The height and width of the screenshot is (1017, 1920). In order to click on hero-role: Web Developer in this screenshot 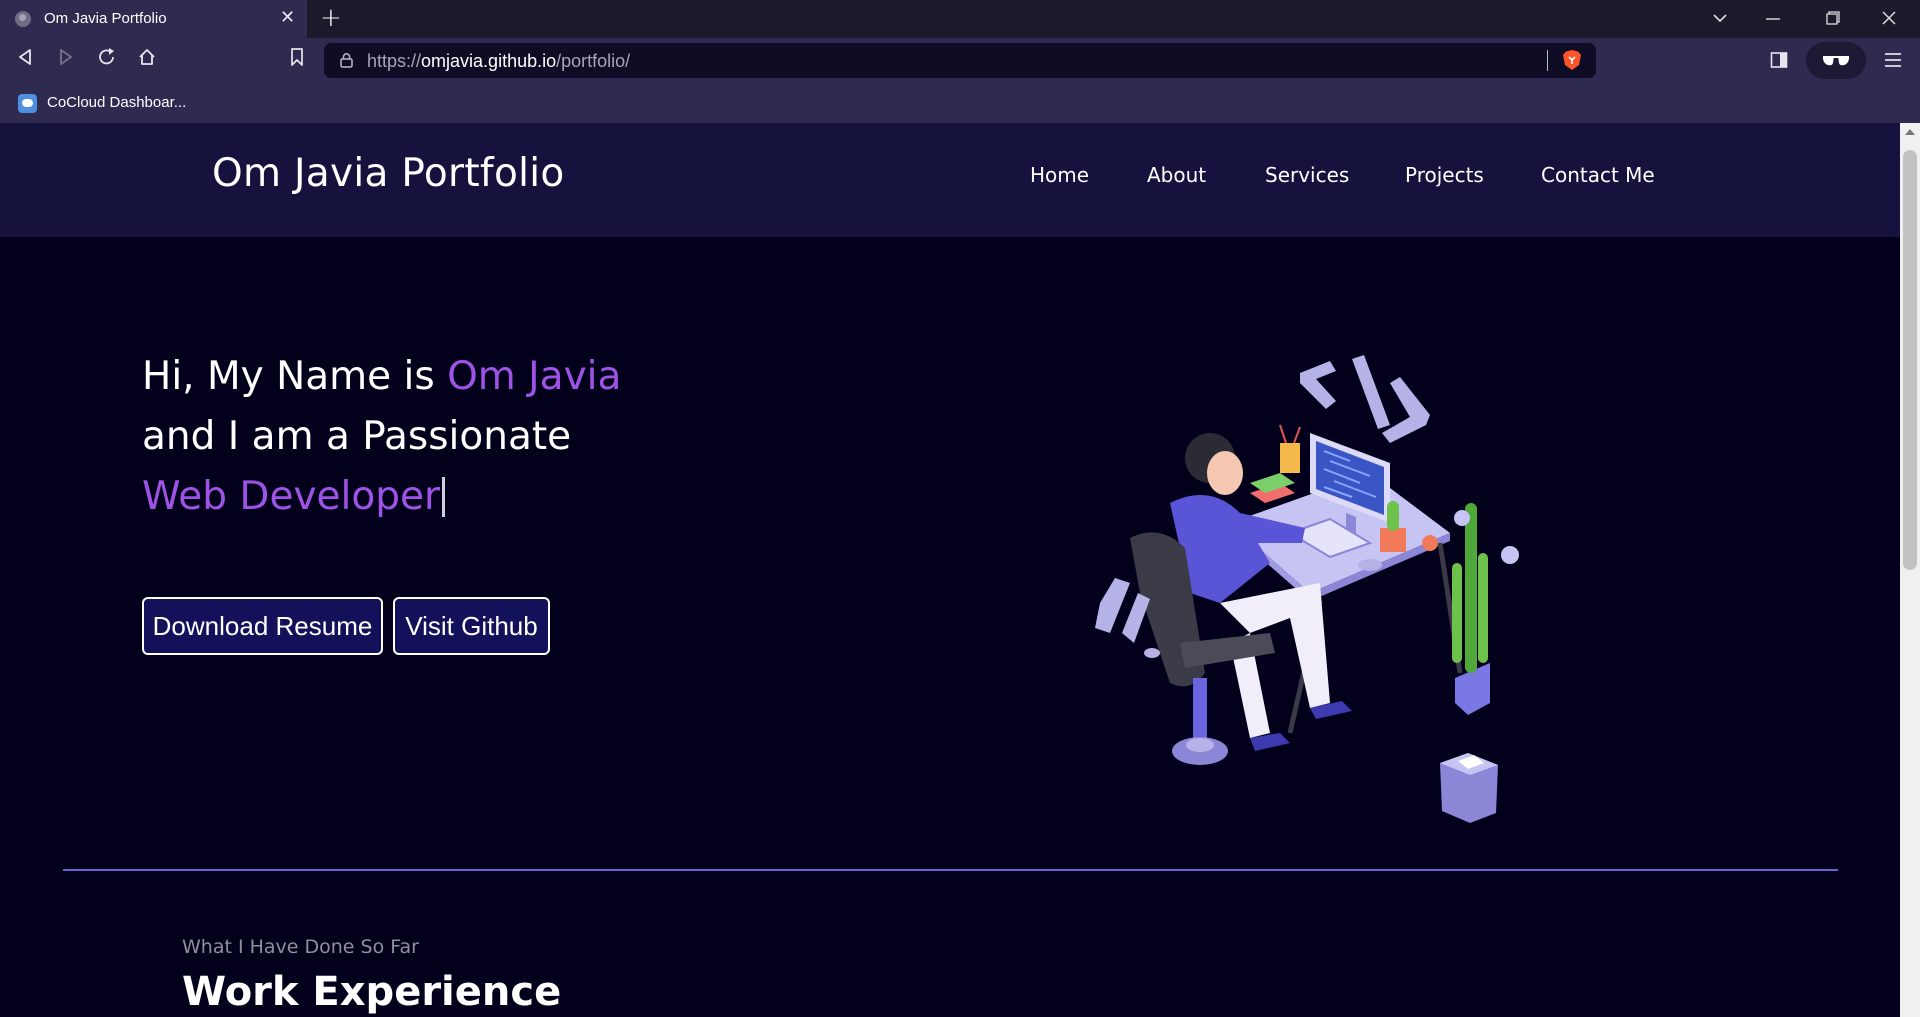, I will do `click(291, 496)`.